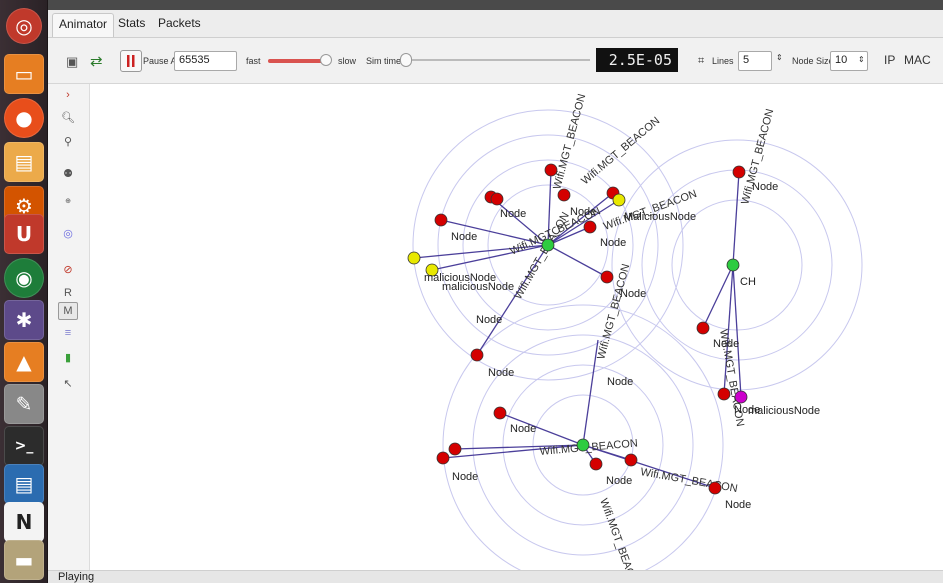 This screenshot has width=943, height=583. I want to click on network-app-icon: ◉, so click(24, 278).